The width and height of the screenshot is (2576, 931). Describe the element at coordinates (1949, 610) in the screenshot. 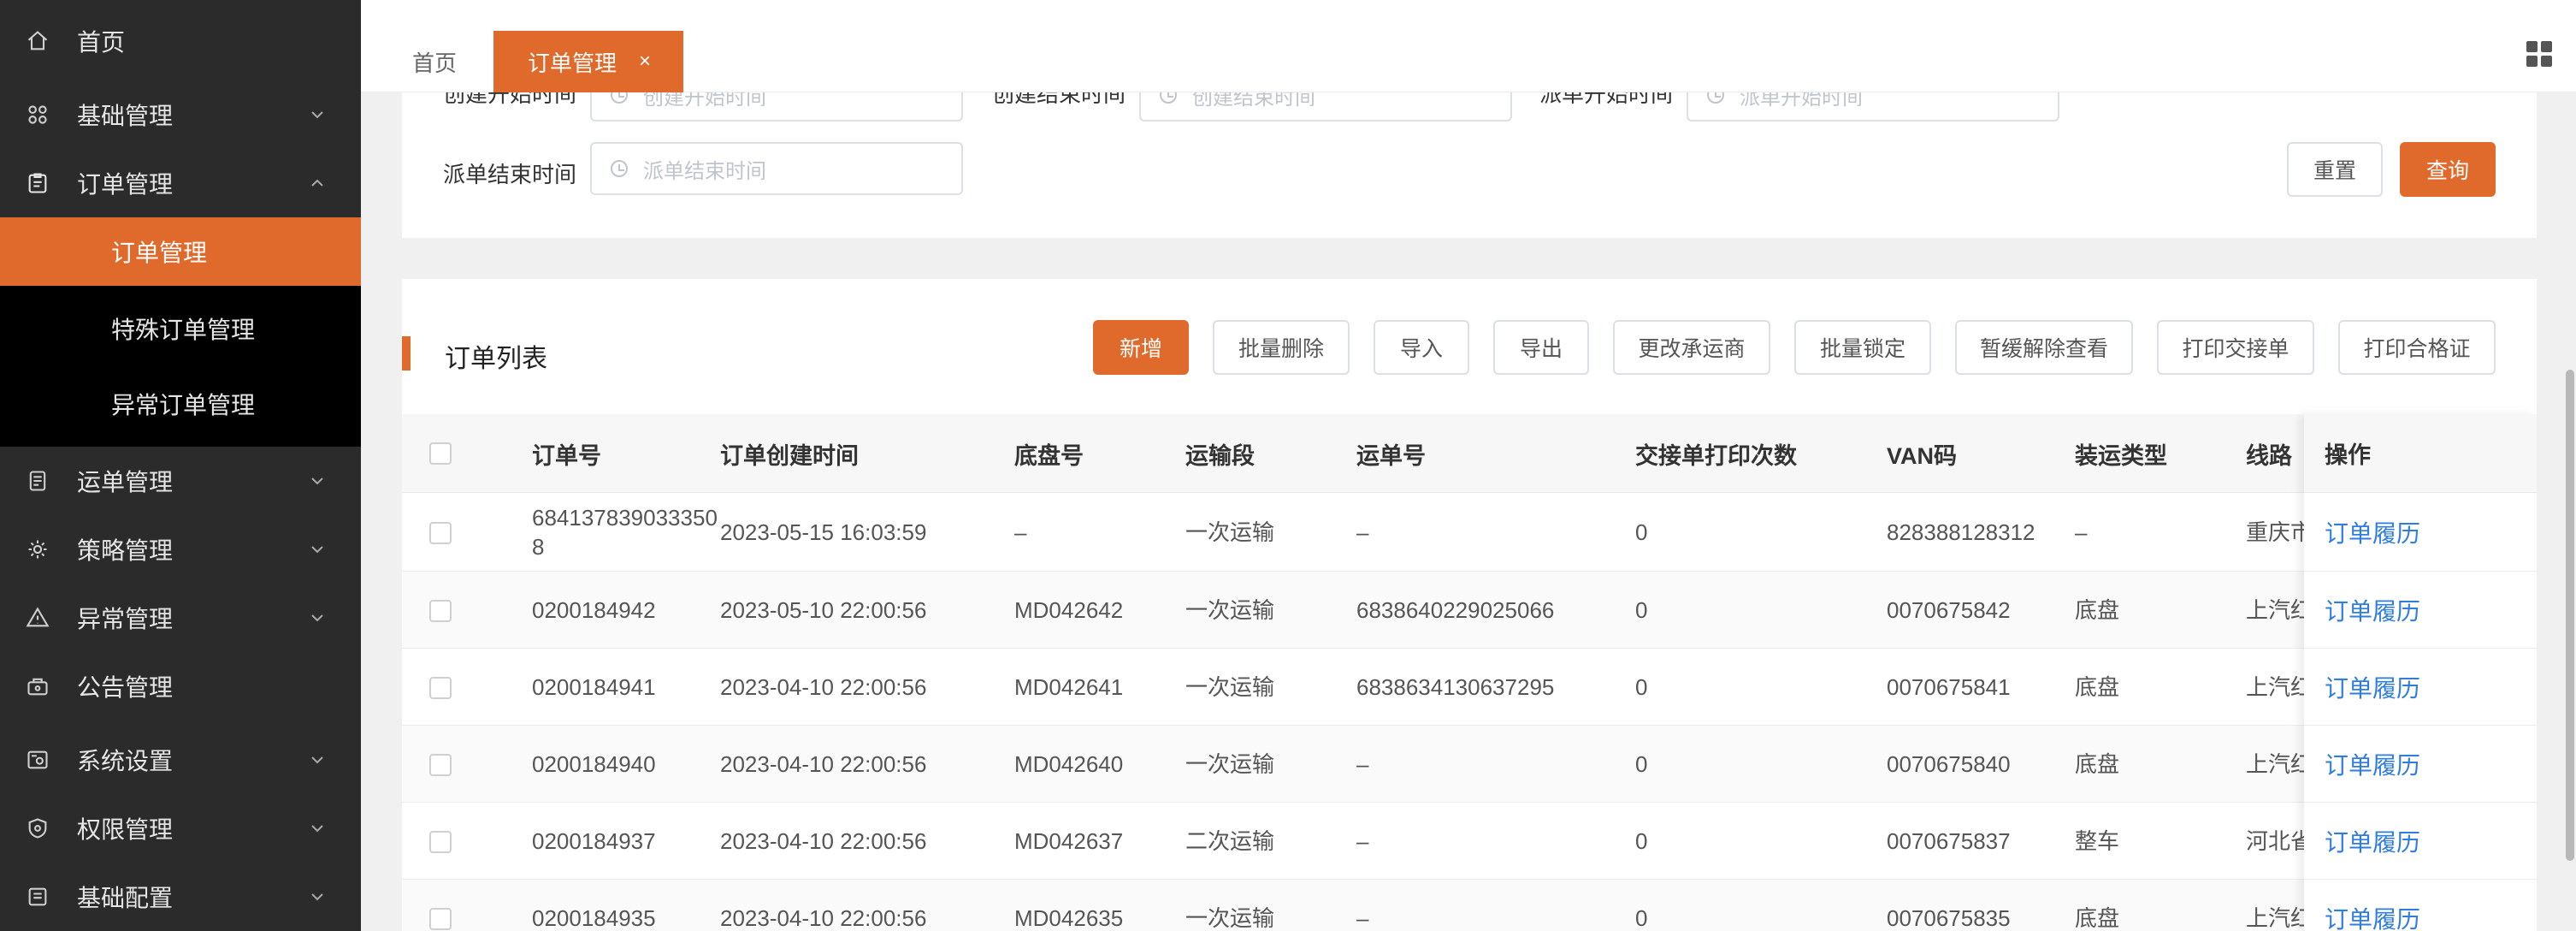

I see `van-code: 0070675842` at that location.